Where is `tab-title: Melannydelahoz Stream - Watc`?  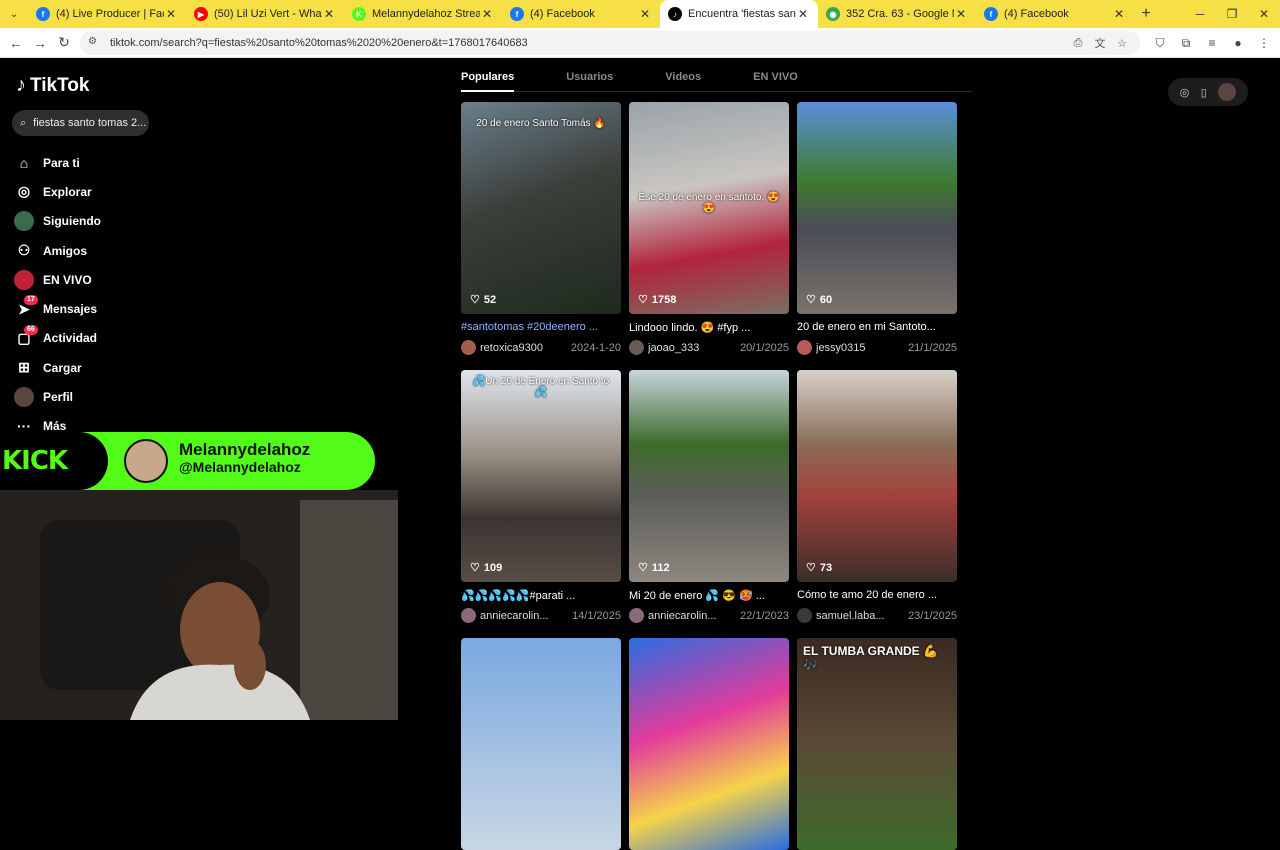
tab-title: Melannydelahoz Stream - Watc is located at coordinates (426, 14).